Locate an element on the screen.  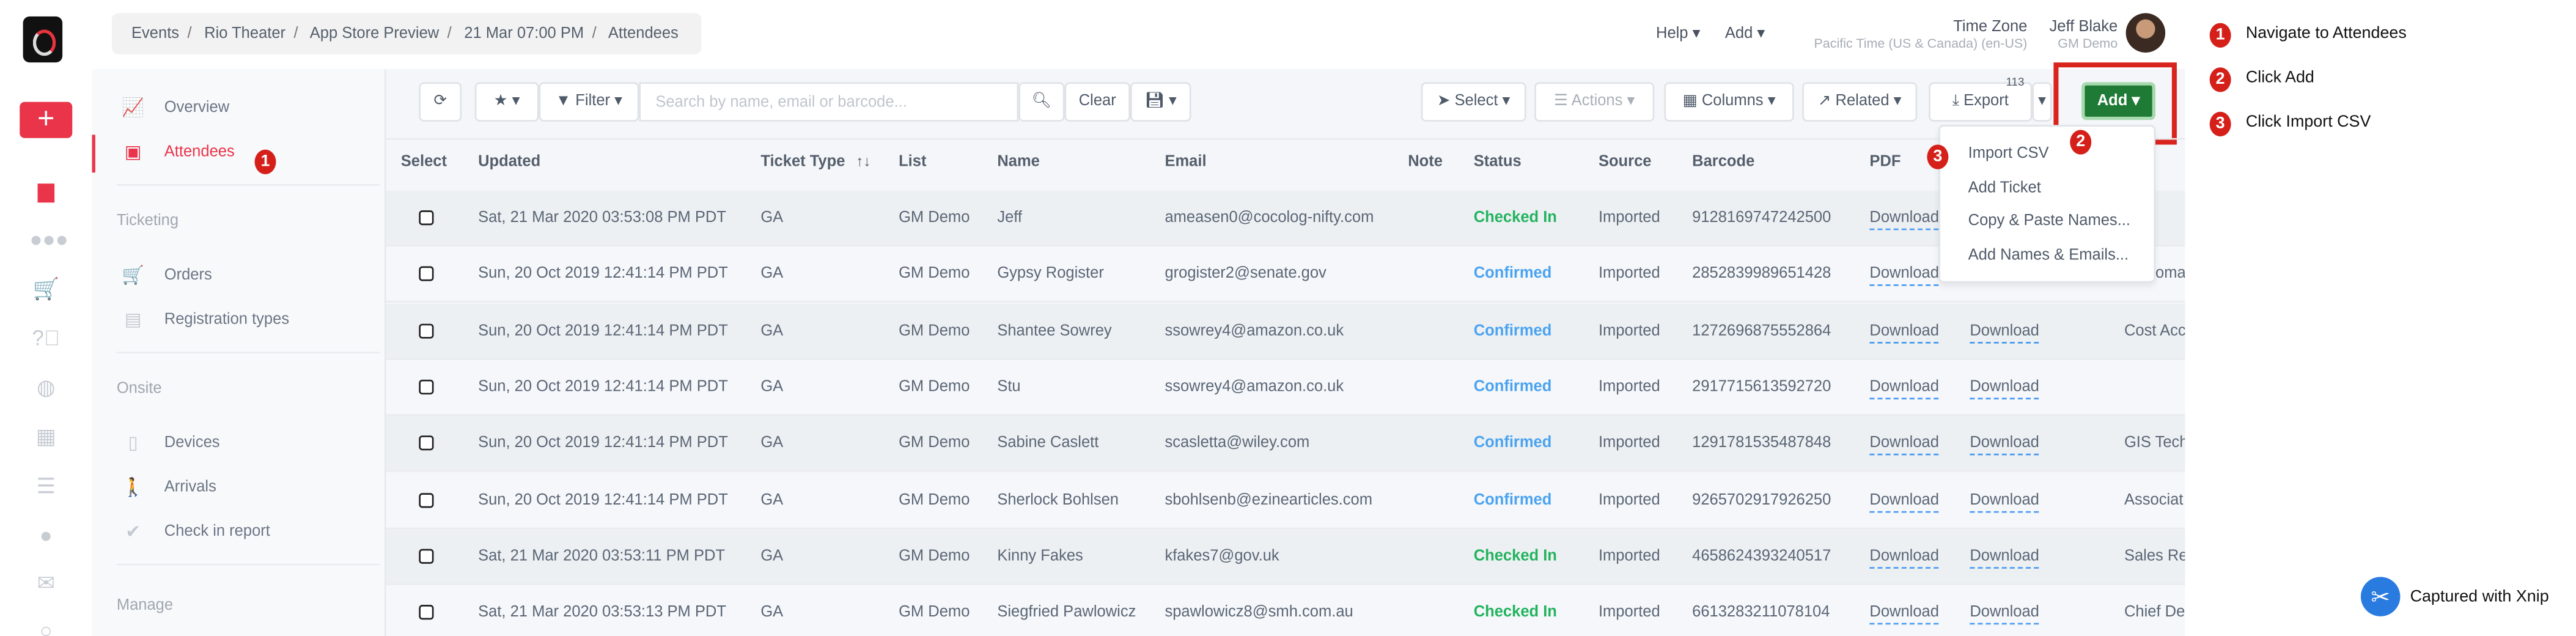
globe-icon: ◍ is located at coordinates (46, 388).